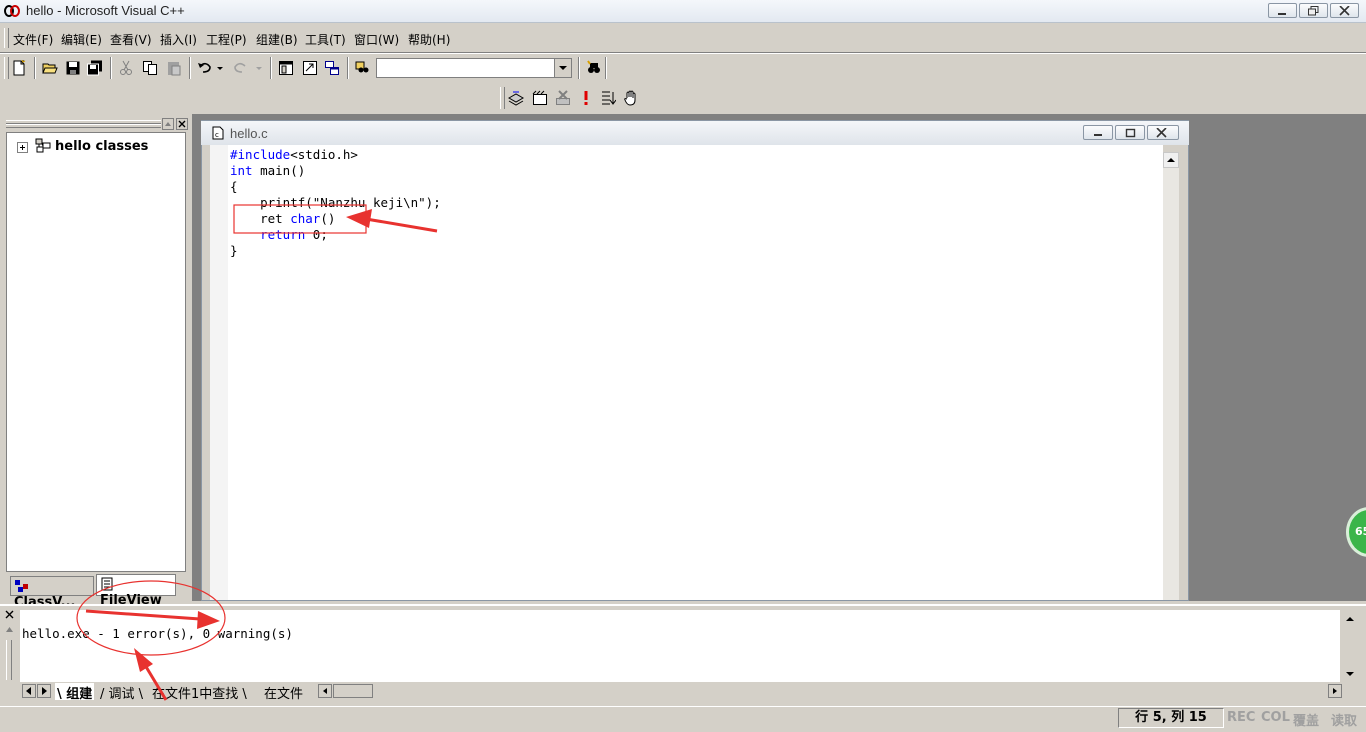 The image size is (1366, 732). I want to click on close-button, so click(1344, 10).